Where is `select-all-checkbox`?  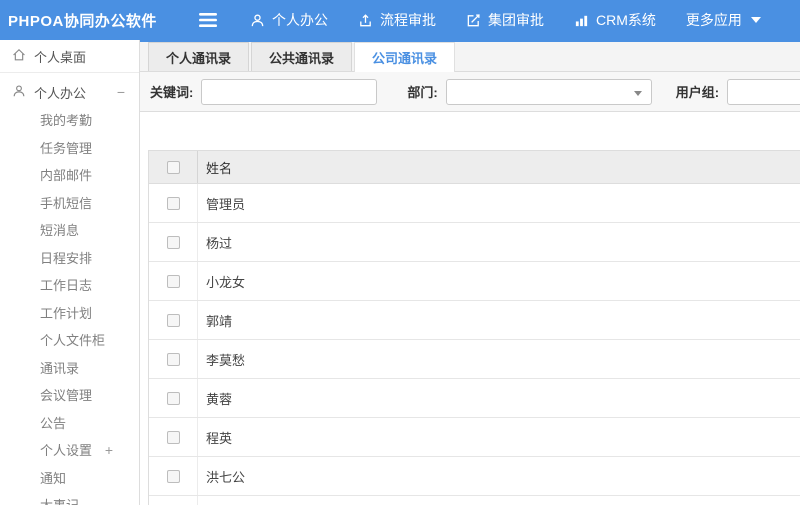 select-all-checkbox is located at coordinates (173, 167).